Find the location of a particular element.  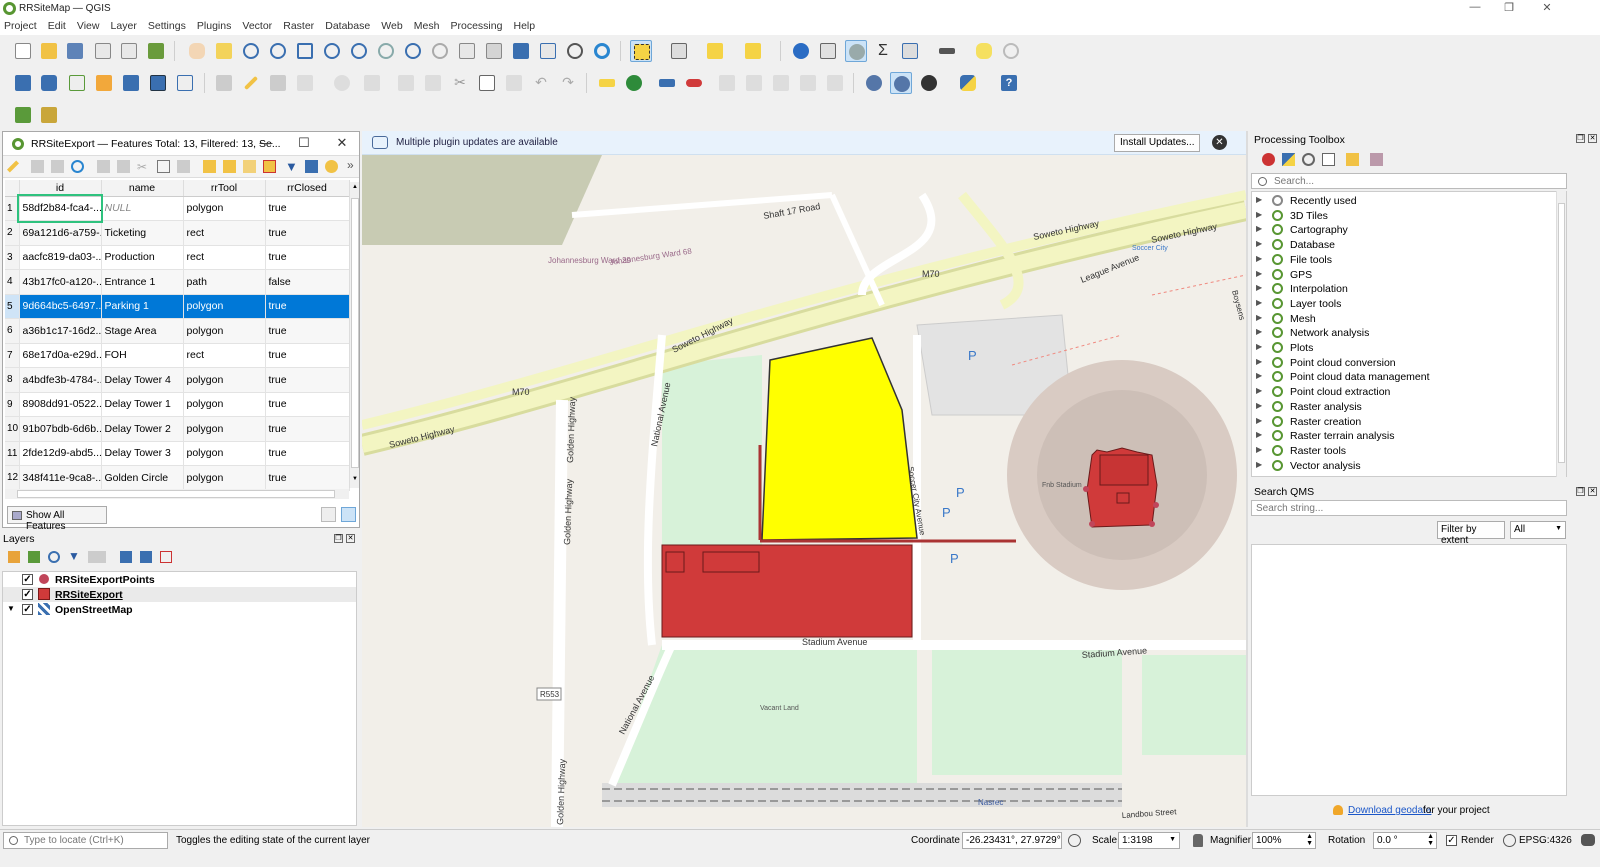

new-shapefile-layer-button is located at coordinates (77, 83).